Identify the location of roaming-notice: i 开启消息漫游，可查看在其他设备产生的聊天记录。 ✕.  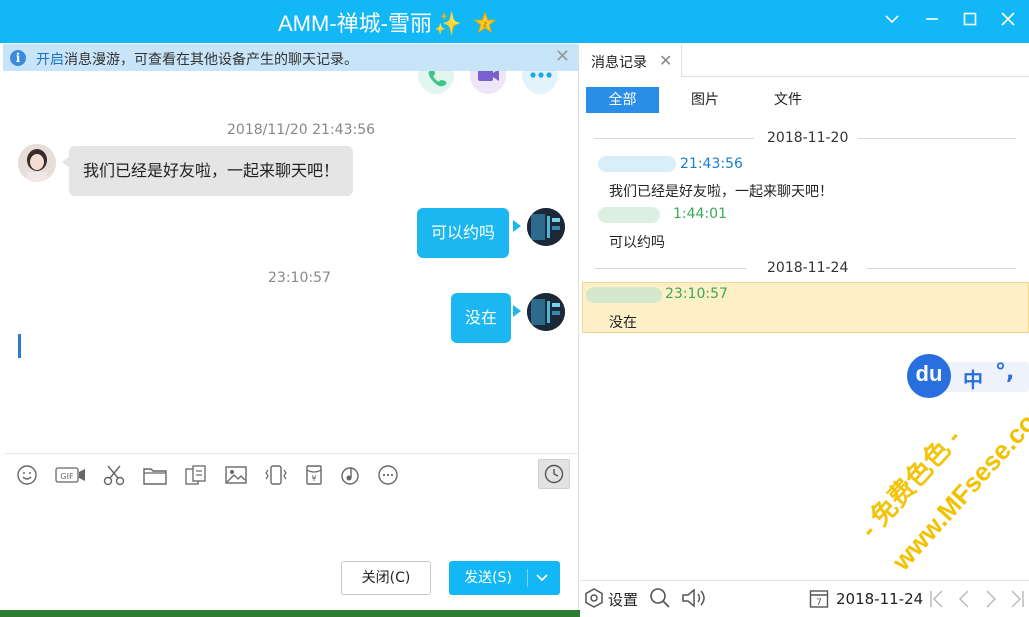
(290, 57).